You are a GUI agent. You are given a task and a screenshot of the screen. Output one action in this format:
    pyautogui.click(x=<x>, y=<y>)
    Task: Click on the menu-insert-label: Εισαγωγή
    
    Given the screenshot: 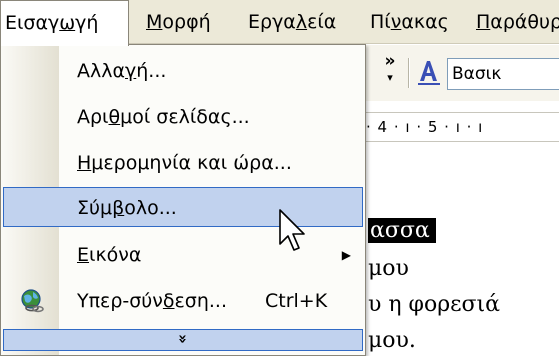 What is the action you would take?
    pyautogui.click(x=52, y=23)
    